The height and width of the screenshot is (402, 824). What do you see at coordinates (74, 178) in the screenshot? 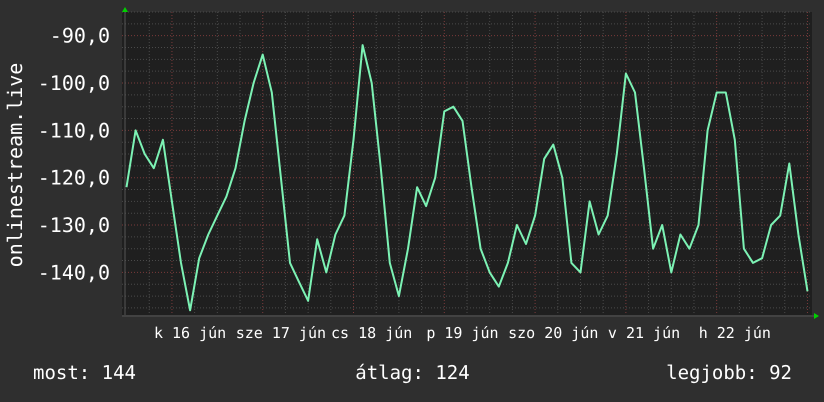
I see `y-tick-label: -120,0` at bounding box center [74, 178].